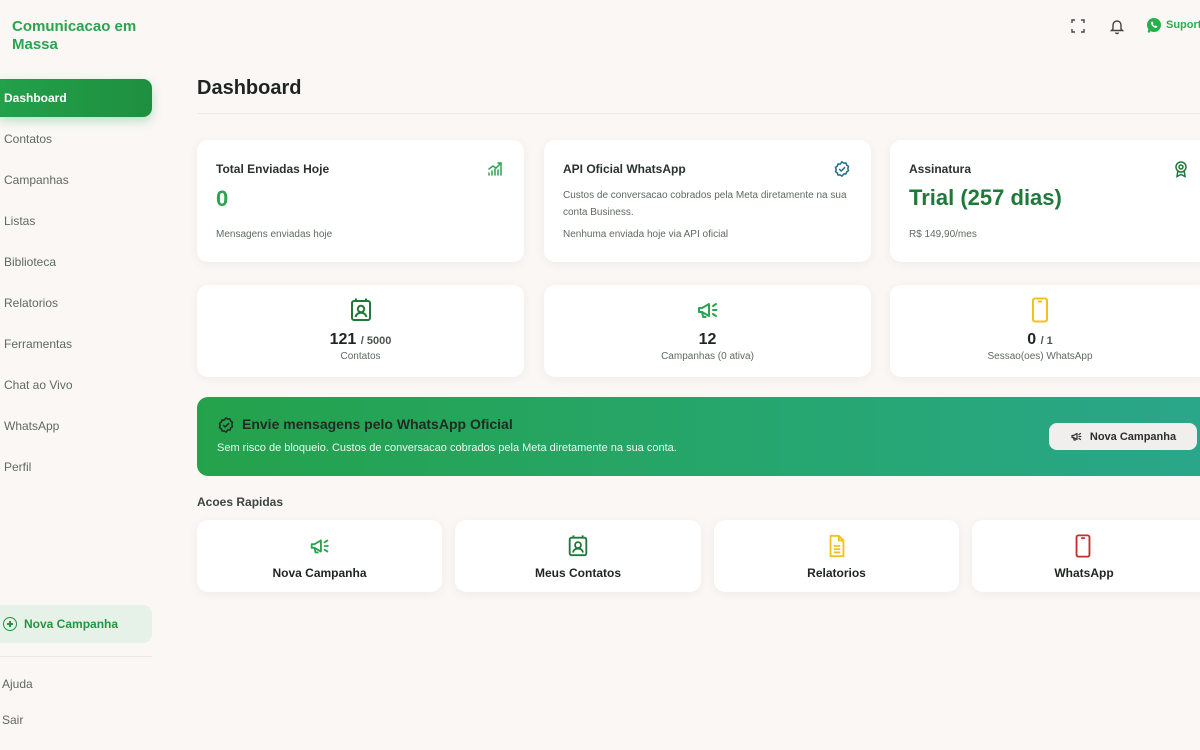 This screenshot has width=1200, height=750. I want to click on whatsapp-icon, so click(1154, 25).